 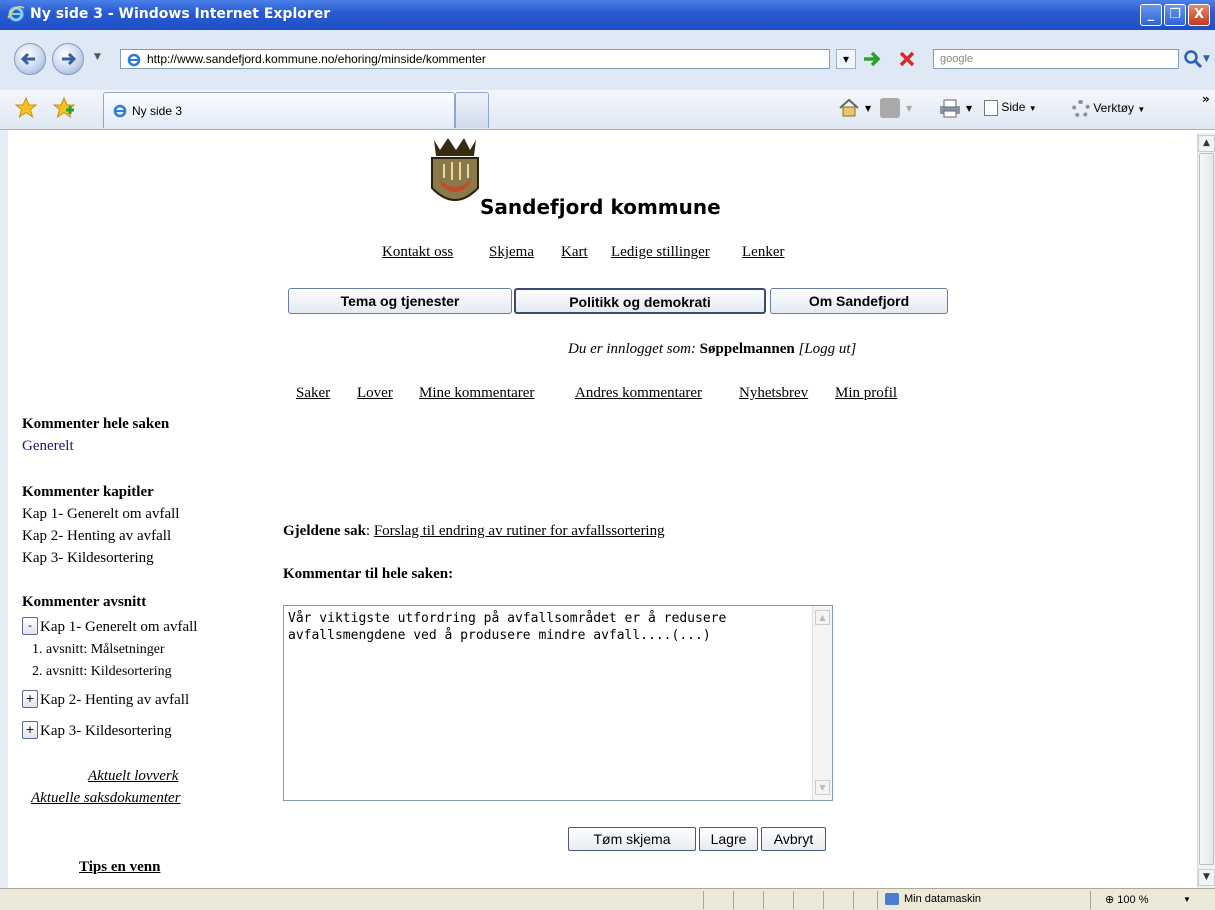 I want to click on tools-menu: Verktøy ▼, so click(x=1108, y=109).